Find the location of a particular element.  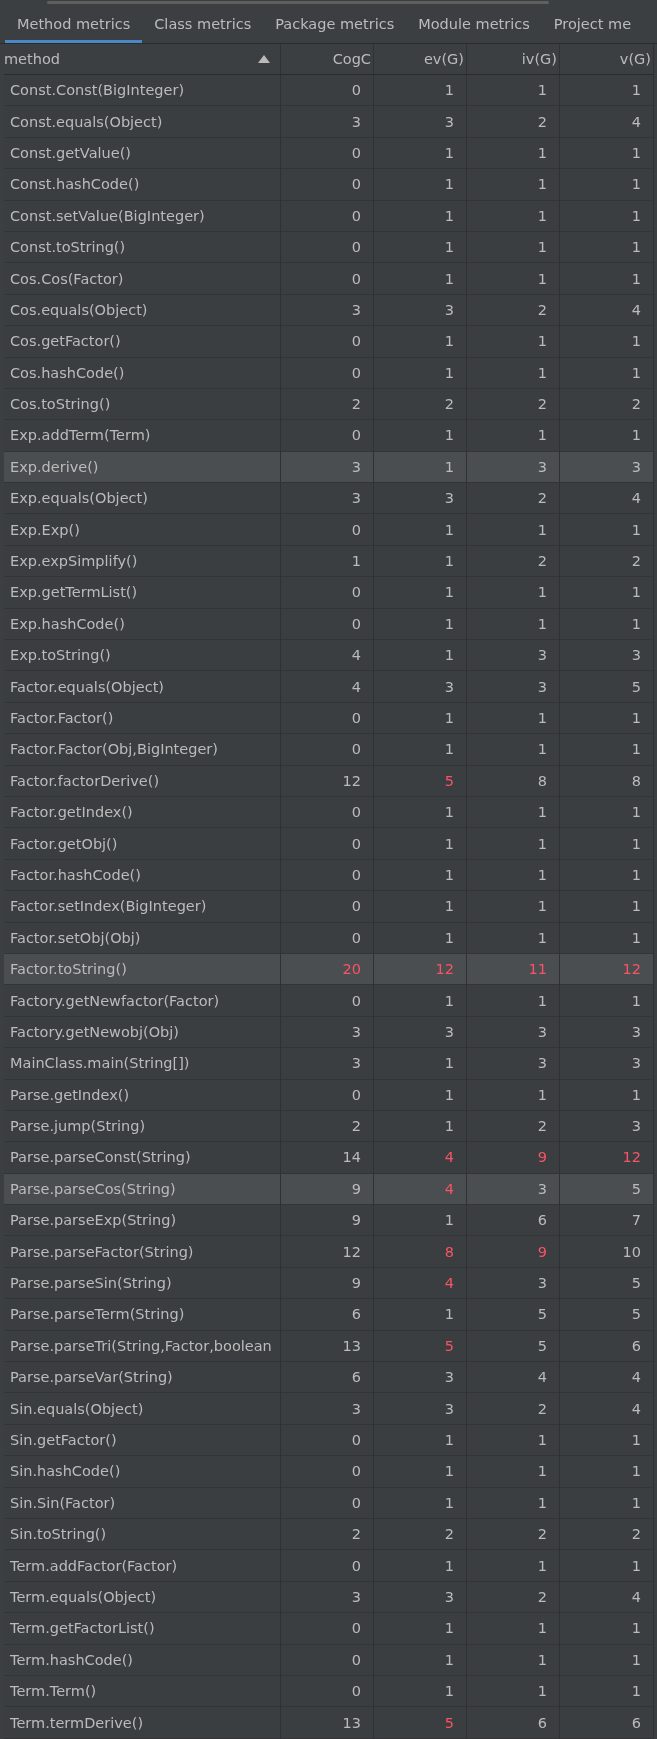

table-row: Exp.getTermList() 0 1 1 1 is located at coordinates (329, 593).